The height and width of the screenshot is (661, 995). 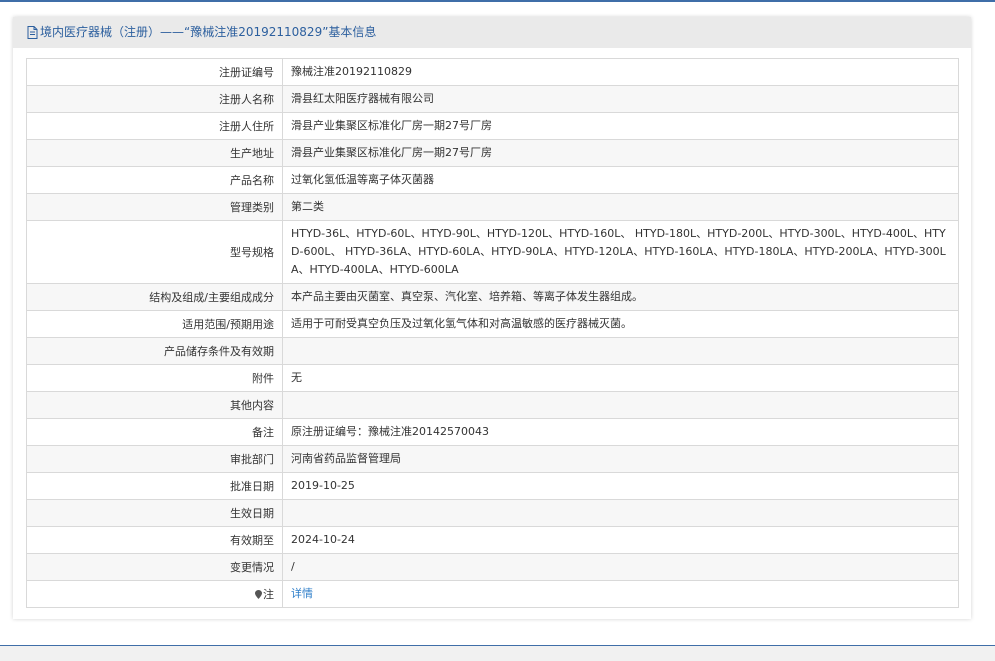 What do you see at coordinates (154, 324) in the screenshot?
I see `row-label: 适用范围/预期用途` at bounding box center [154, 324].